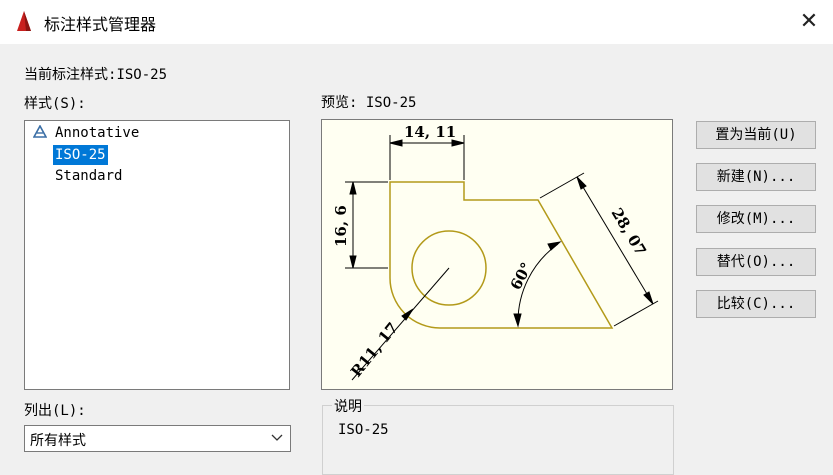  What do you see at coordinates (369, 103) in the screenshot?
I see `preview-label: 预览: ISO-25` at bounding box center [369, 103].